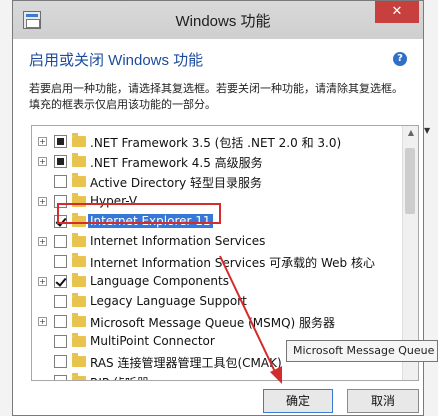 This screenshot has height=416, width=438. I want to click on cancel-button: 取消, so click(383, 401).